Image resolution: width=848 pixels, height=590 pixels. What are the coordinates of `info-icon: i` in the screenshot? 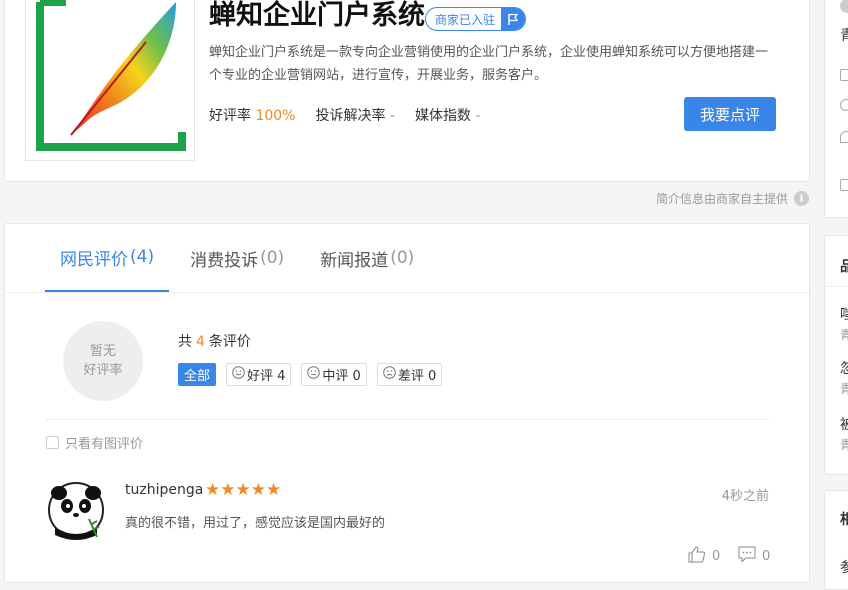 It's located at (802, 198).